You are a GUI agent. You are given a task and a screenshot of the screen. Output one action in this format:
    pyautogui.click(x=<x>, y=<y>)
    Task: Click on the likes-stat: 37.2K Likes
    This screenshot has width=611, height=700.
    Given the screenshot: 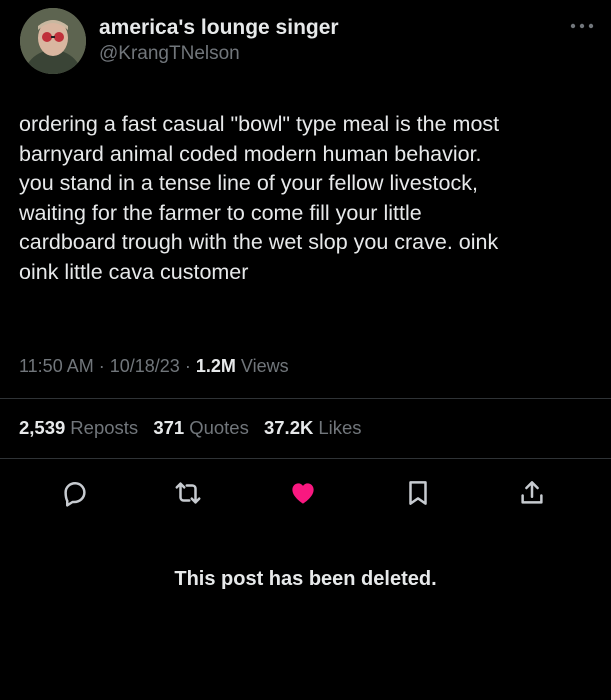 What is the action you would take?
    pyautogui.click(x=313, y=427)
    